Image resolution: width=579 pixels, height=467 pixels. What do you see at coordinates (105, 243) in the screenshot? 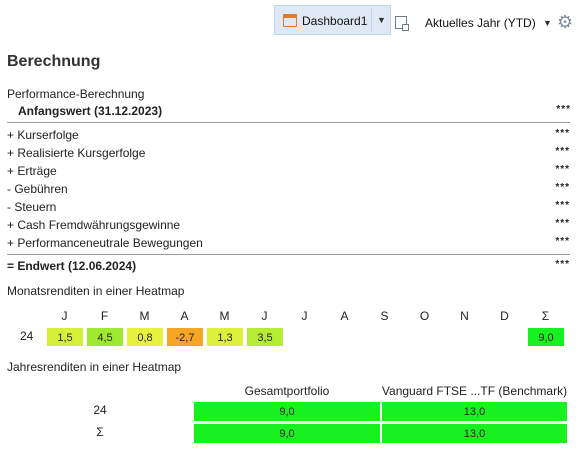
I see `item-label: + Performanceneutrale Bewegungen` at bounding box center [105, 243].